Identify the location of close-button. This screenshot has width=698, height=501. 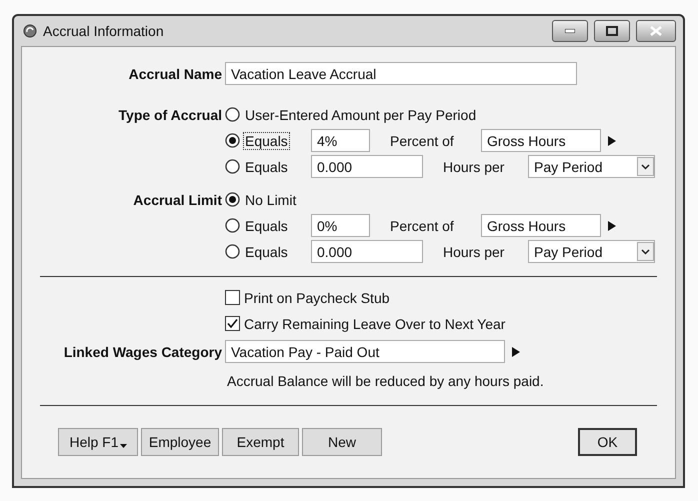
(656, 31).